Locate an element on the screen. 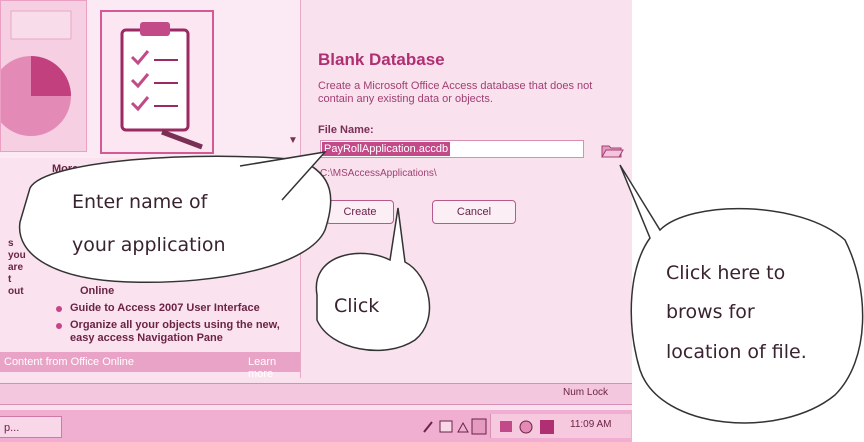 The height and width of the screenshot is (442, 864). callout-click-text: Click is located at coordinates (357, 306).